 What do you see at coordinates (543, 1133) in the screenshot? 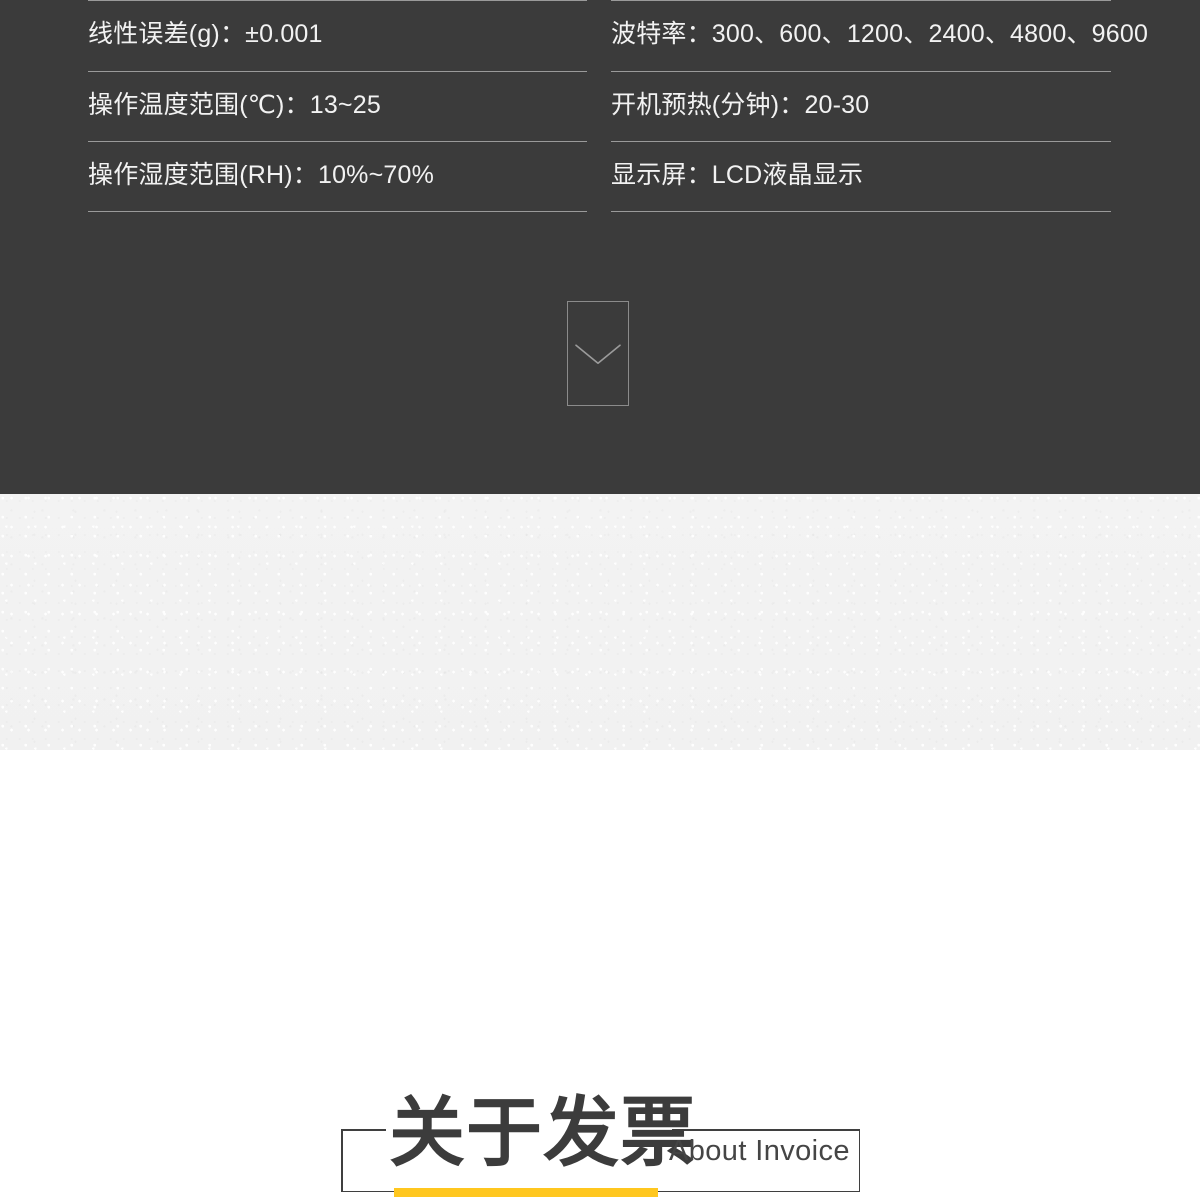
I see `section-title-cn: 关于发票` at bounding box center [543, 1133].